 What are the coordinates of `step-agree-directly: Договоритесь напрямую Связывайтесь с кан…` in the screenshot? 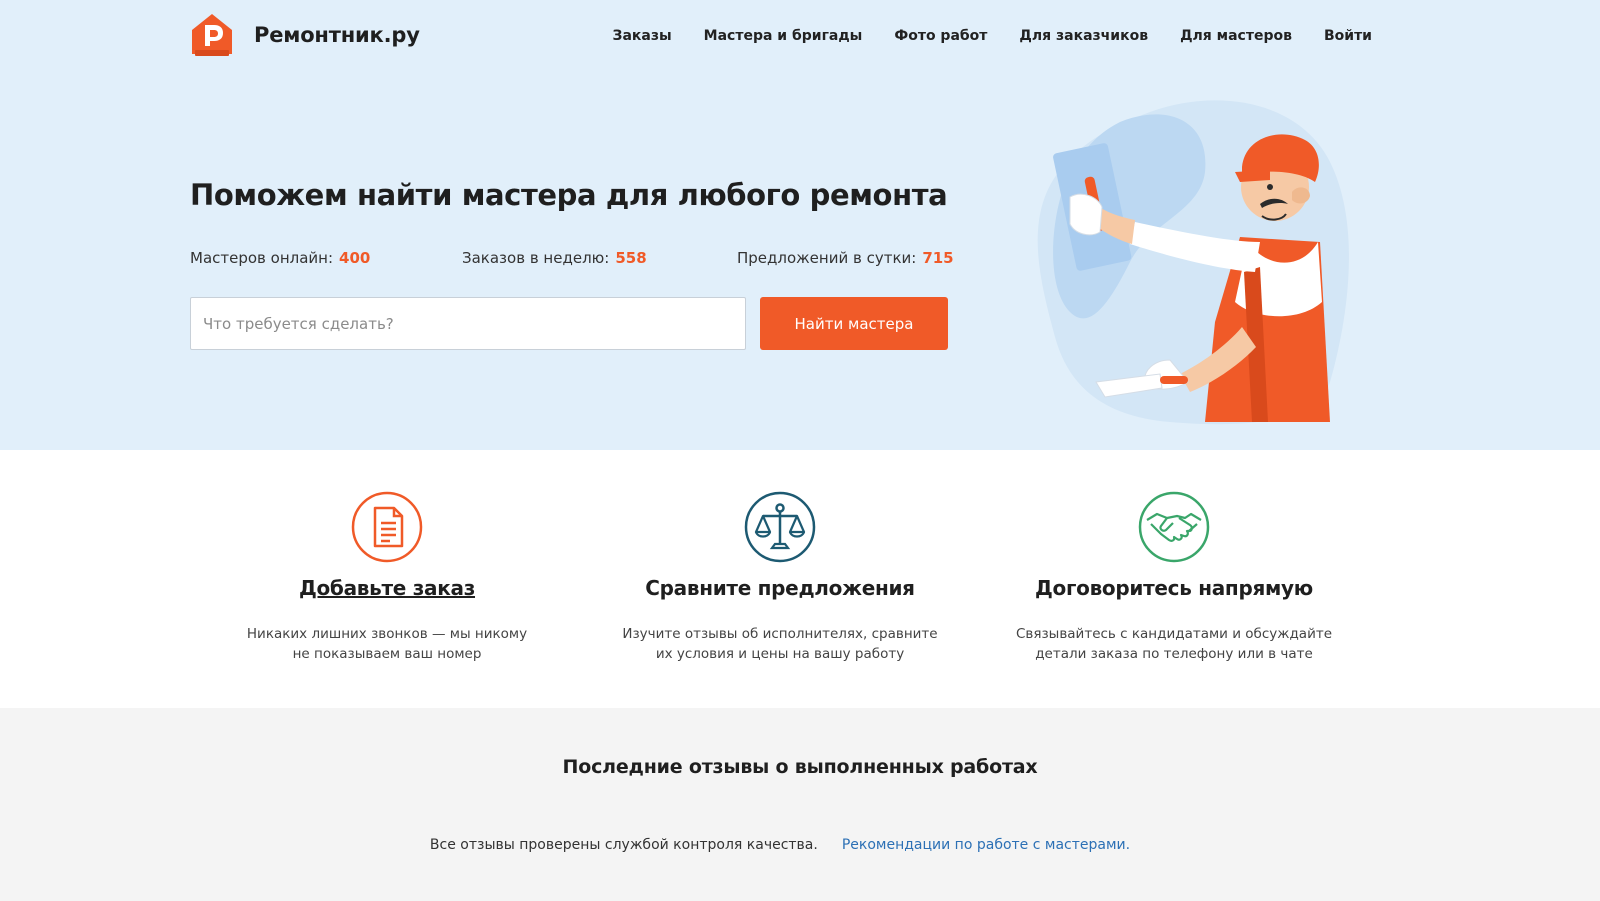 It's located at (1174, 577).